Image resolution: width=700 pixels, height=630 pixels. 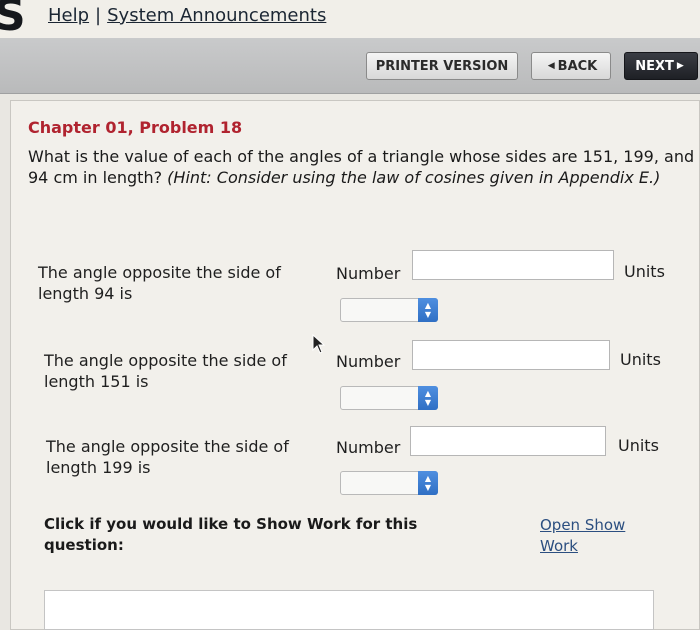 What do you see at coordinates (513, 265) in the screenshot?
I see `answer-1-number-input` at bounding box center [513, 265].